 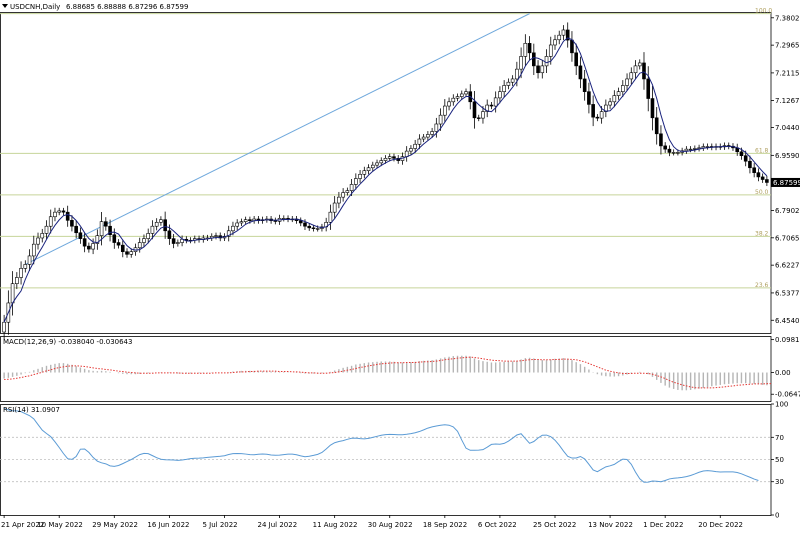 What do you see at coordinates (787, 156) in the screenshot?
I see `price-axis-tick-label: 6.95900` at bounding box center [787, 156].